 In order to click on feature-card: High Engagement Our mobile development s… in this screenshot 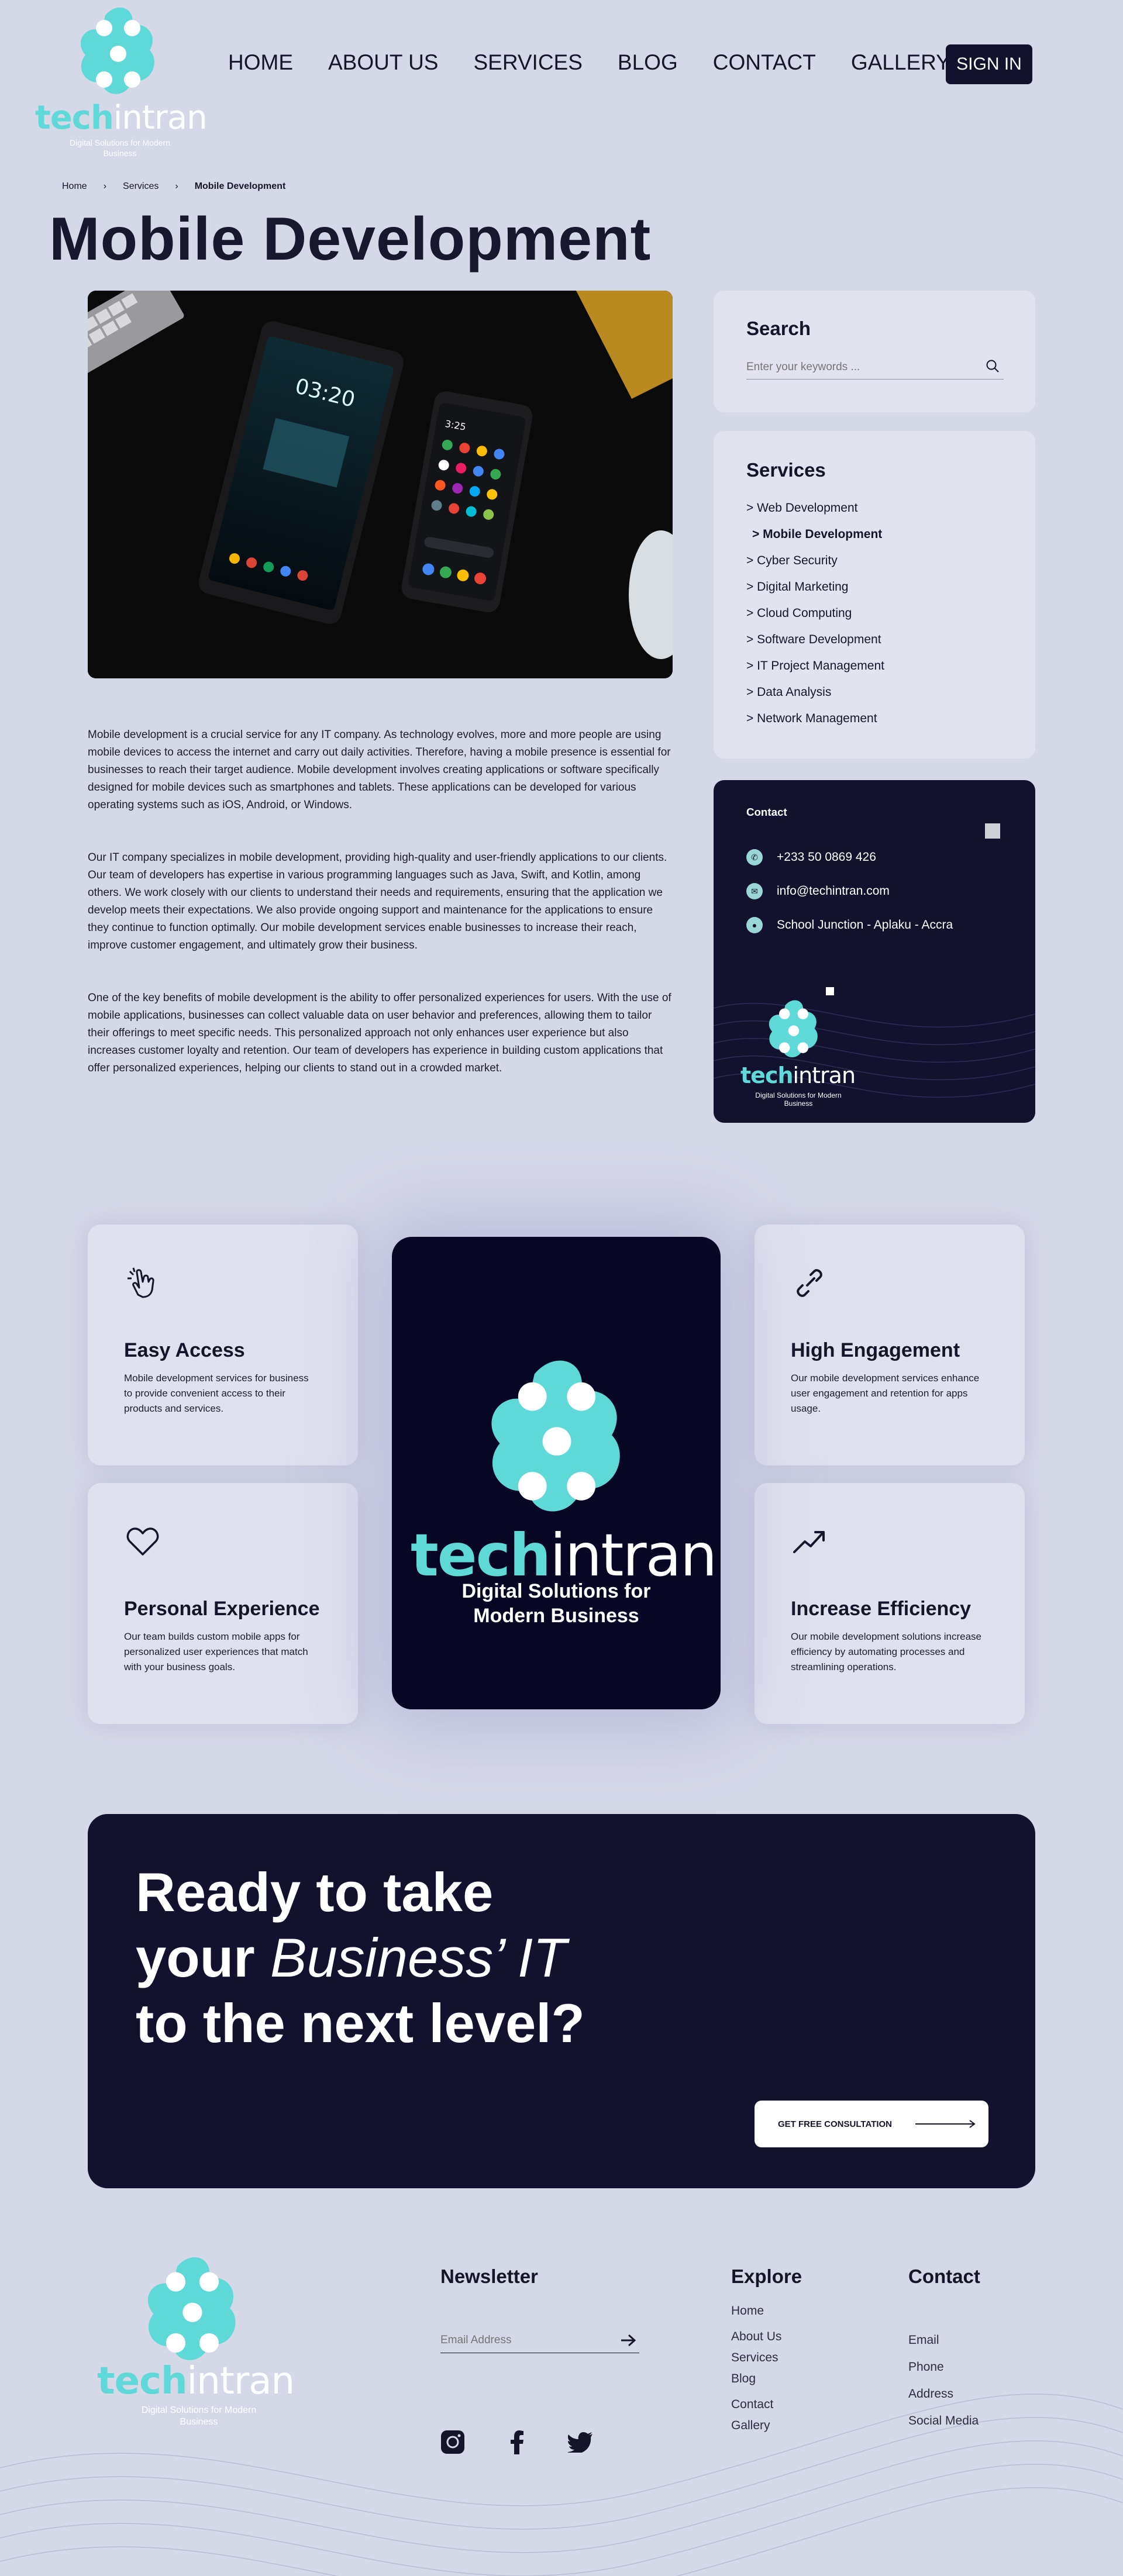, I will do `click(890, 1345)`.